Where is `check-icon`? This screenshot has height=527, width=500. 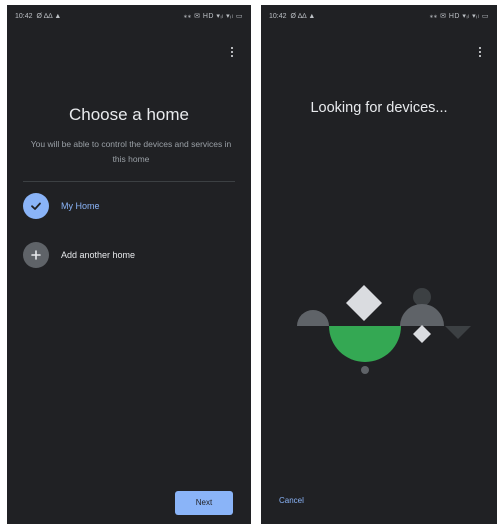
check-icon is located at coordinates (36, 206).